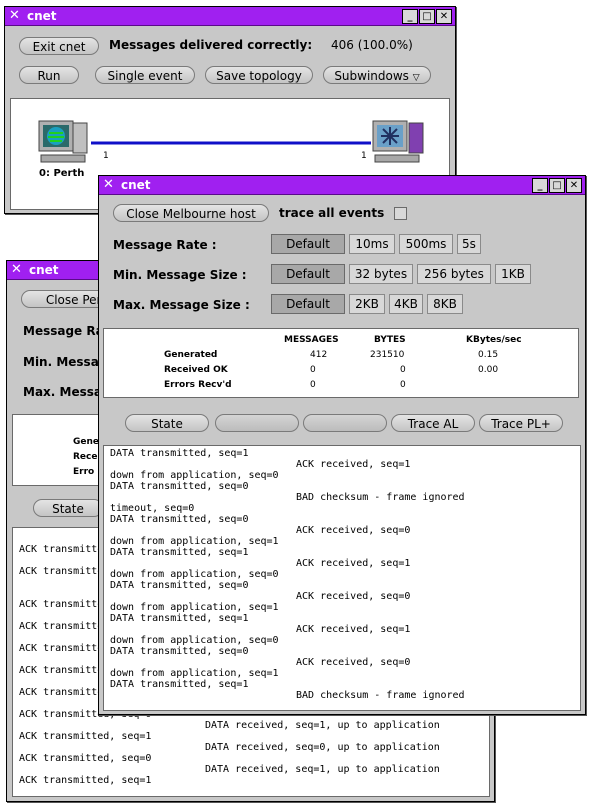 Image resolution: width=589 pixels, height=807 pixels. Describe the element at coordinates (191, 213) in the screenshot. I see `close-melbourne-button: Close Melbourne host` at that location.